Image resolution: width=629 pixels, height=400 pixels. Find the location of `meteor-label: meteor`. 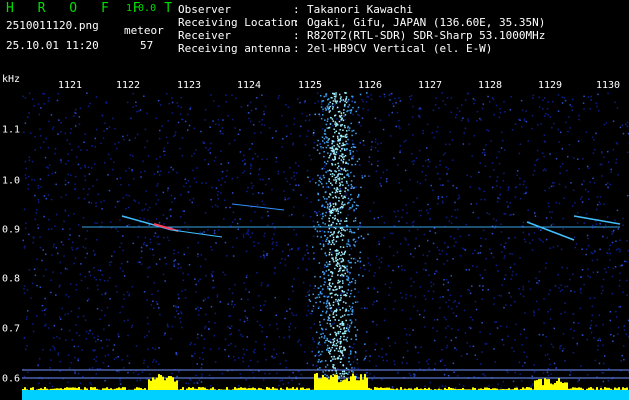

meteor-label: meteor is located at coordinates (144, 30).